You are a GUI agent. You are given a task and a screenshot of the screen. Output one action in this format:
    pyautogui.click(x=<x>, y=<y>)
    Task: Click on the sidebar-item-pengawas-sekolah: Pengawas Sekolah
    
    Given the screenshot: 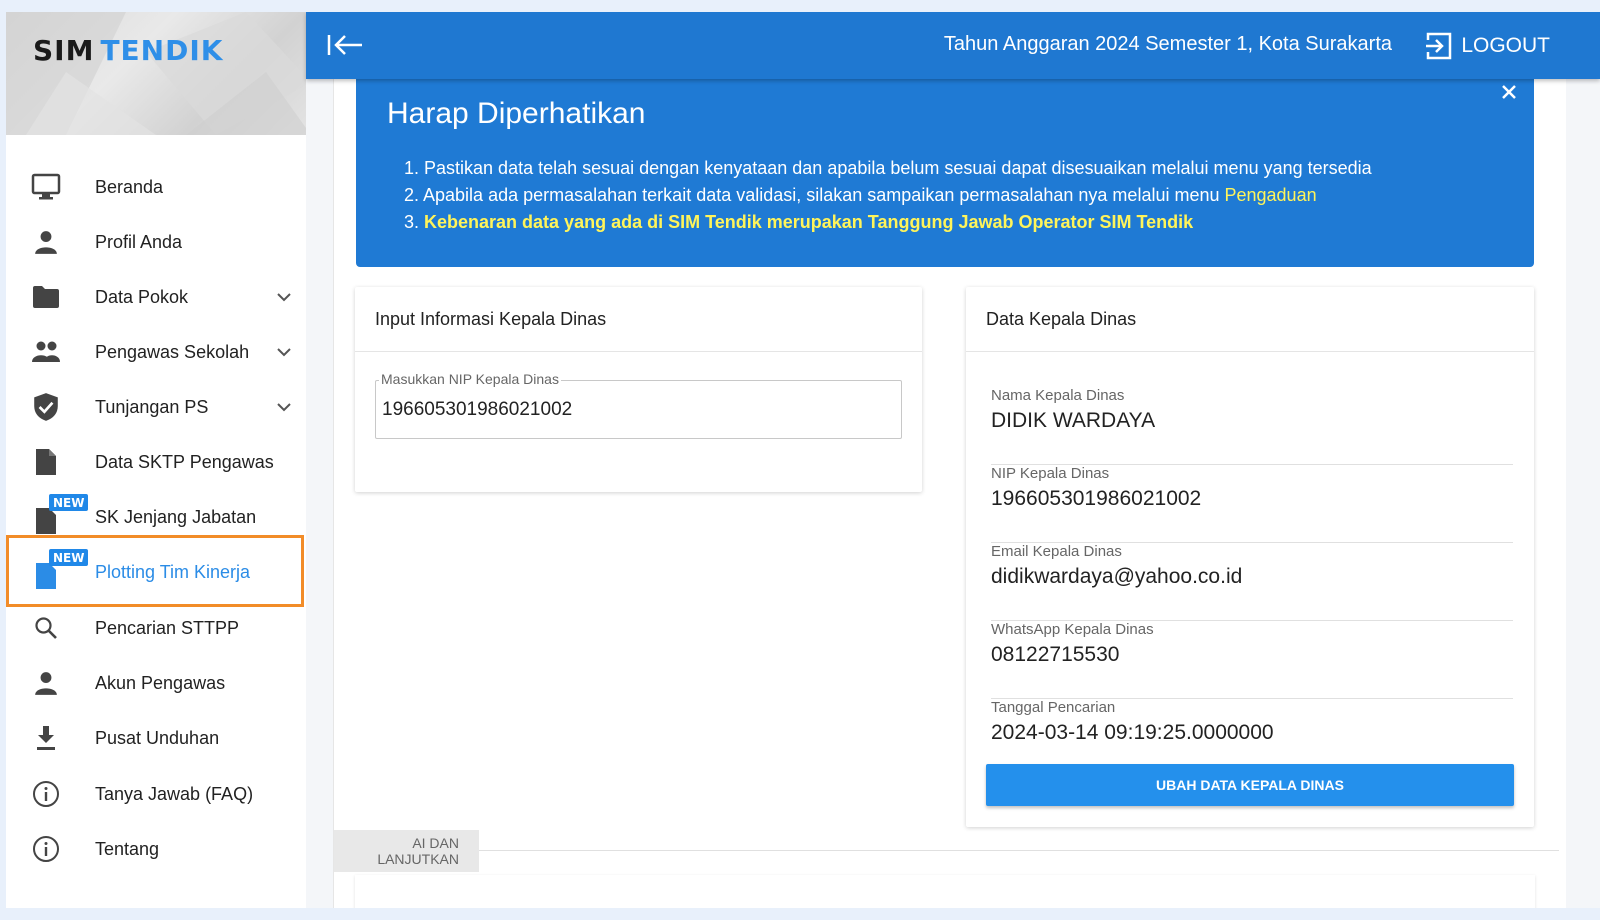 What is the action you would take?
    pyautogui.click(x=158, y=352)
    